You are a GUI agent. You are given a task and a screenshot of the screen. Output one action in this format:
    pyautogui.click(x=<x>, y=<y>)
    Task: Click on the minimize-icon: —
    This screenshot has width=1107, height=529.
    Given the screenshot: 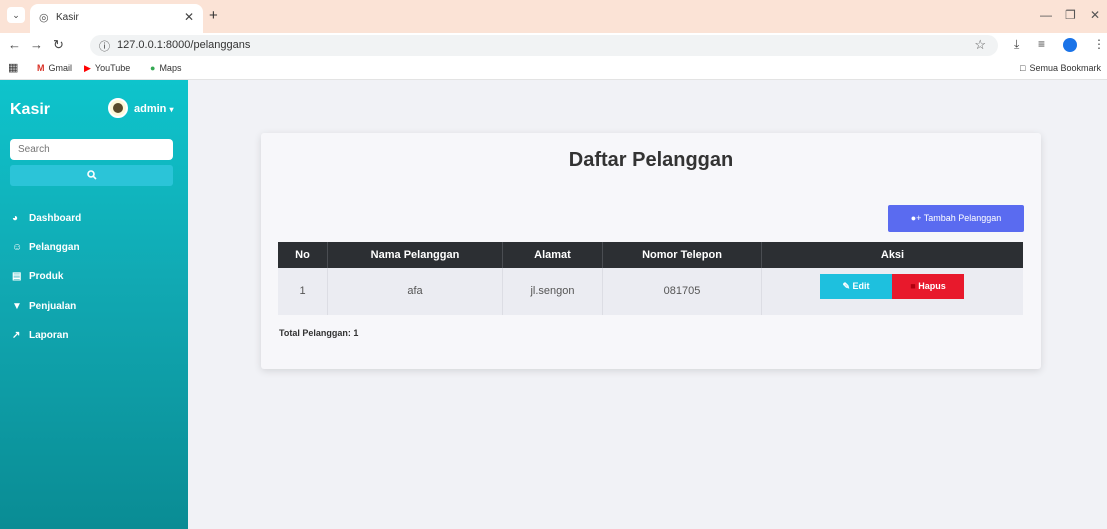 What is the action you would take?
    pyautogui.click(x=1046, y=15)
    